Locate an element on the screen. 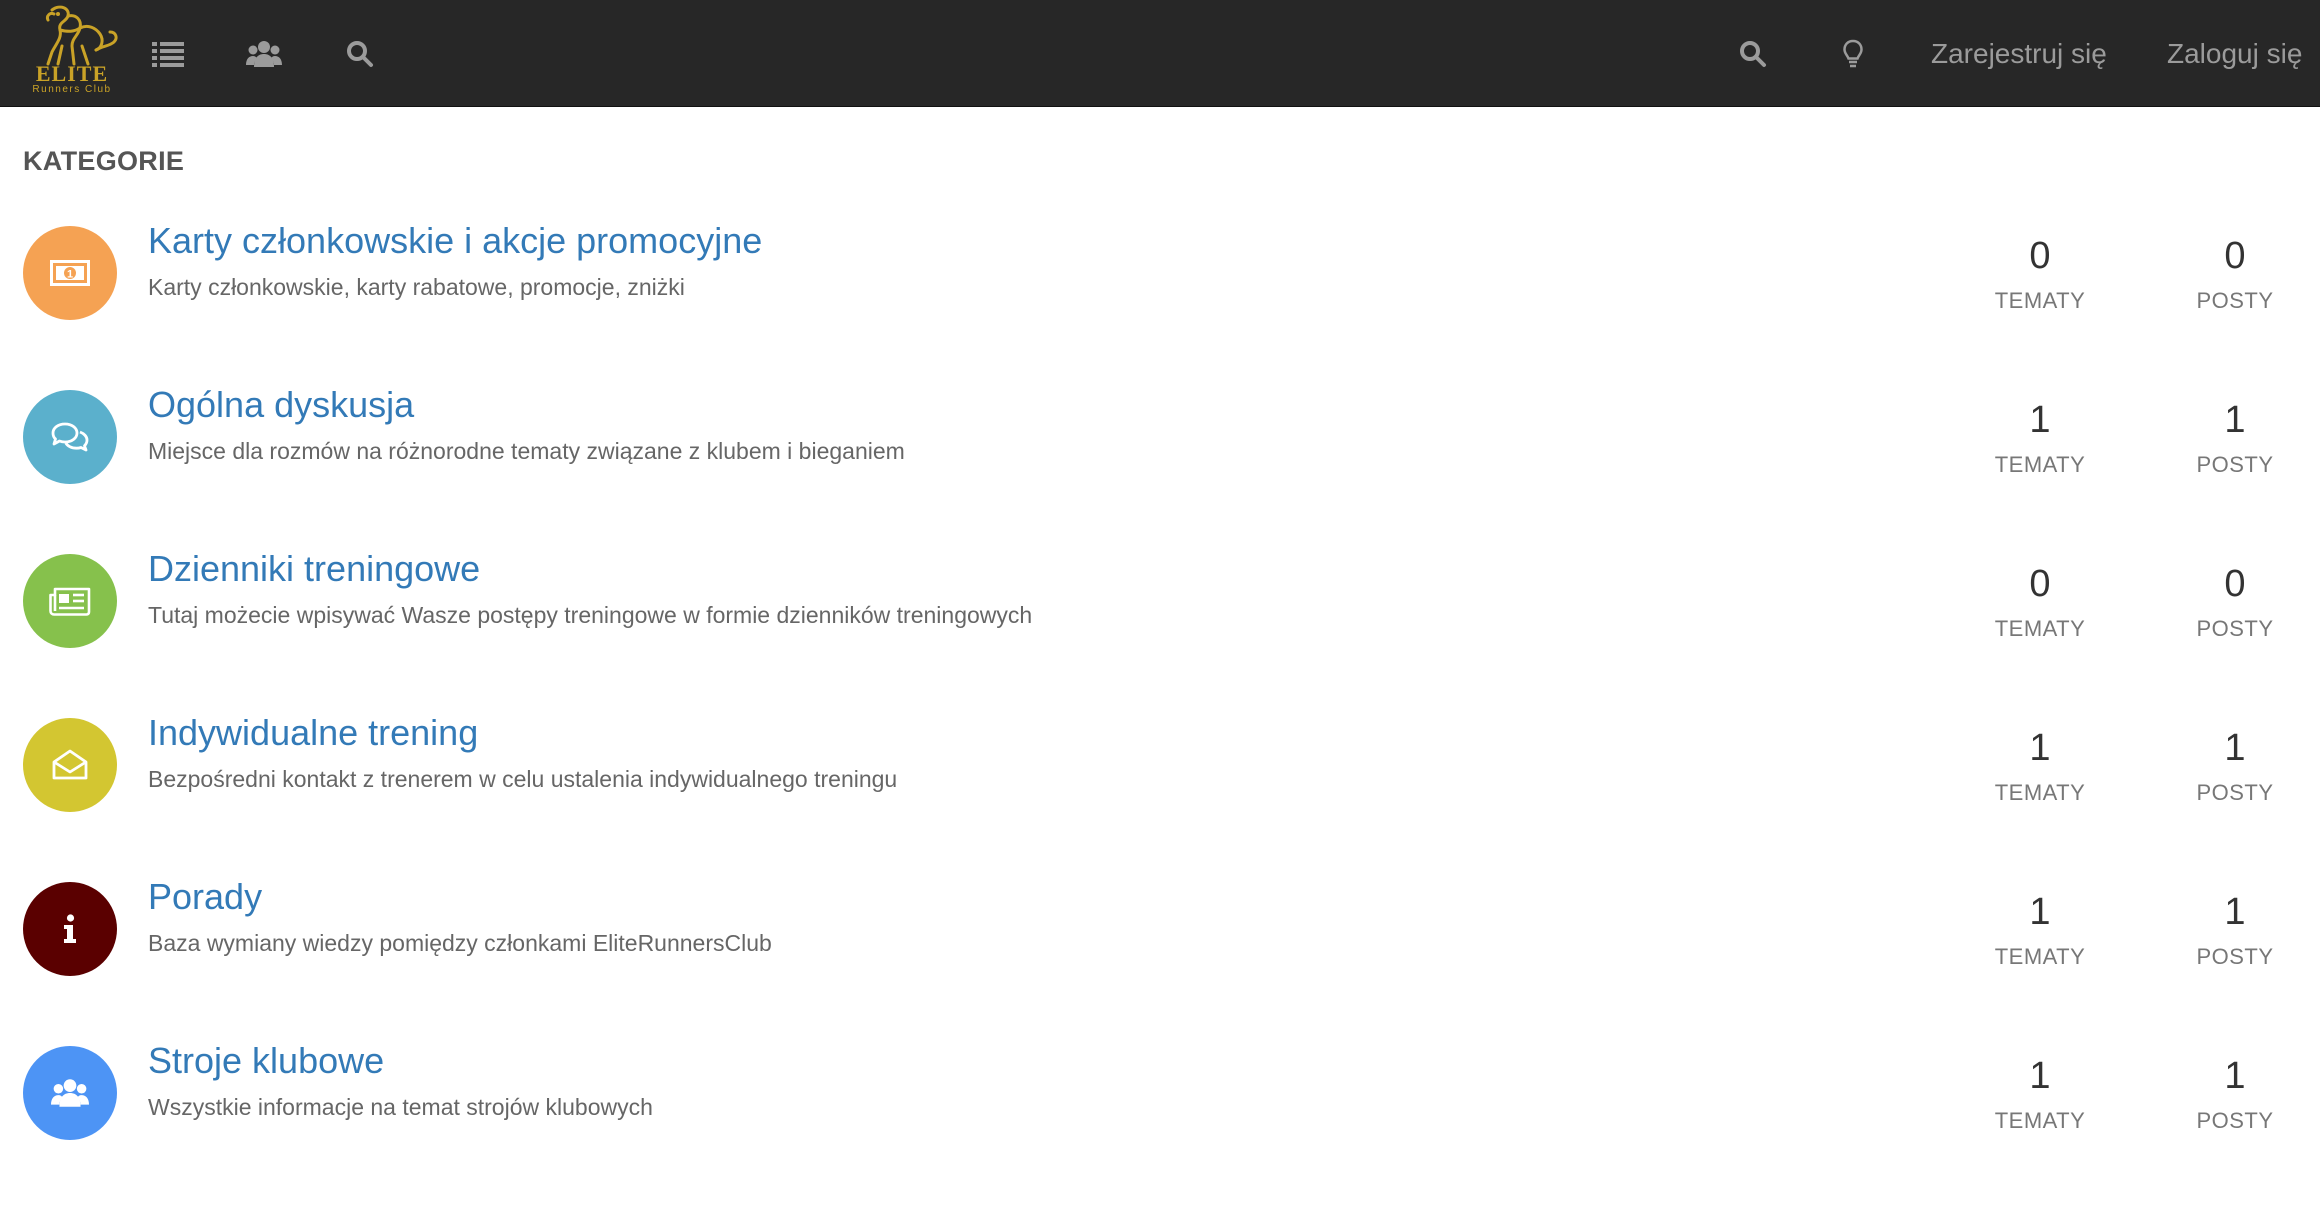 This screenshot has height=1218, width=2320. page-title: KATEGORIE is located at coordinates (104, 161).